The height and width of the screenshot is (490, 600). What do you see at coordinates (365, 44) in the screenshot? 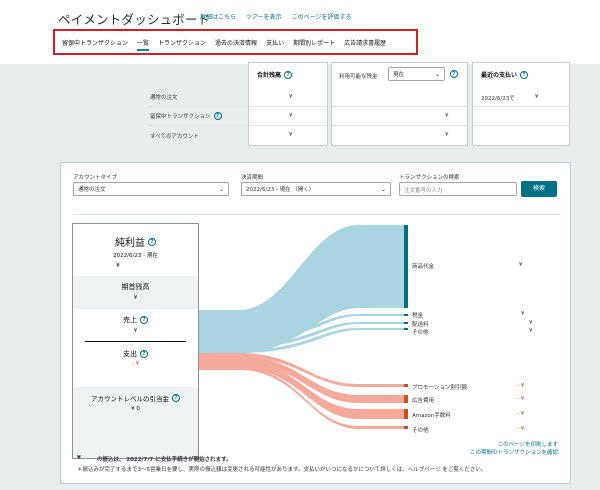
I see `tab-ad-invoice-history: 広告請求書履歴` at bounding box center [365, 44].